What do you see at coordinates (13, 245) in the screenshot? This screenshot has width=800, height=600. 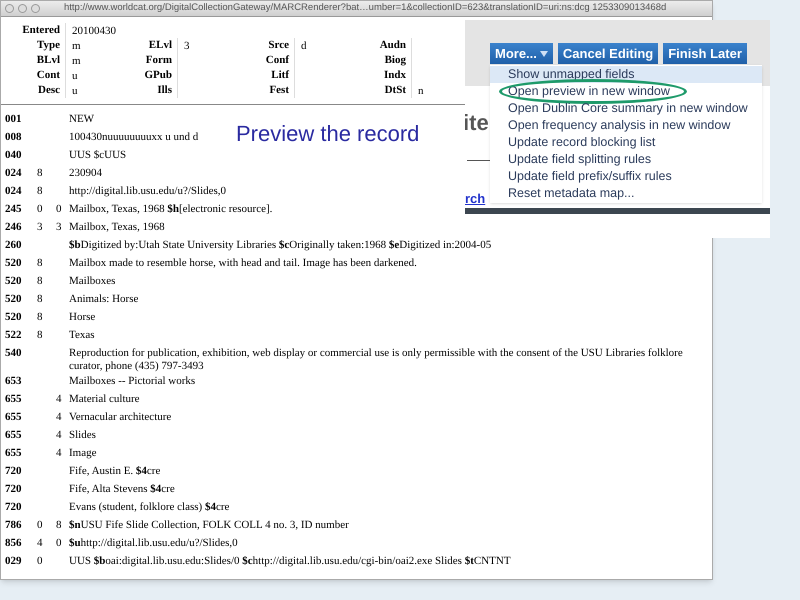 I see `tag-number: 260` at bounding box center [13, 245].